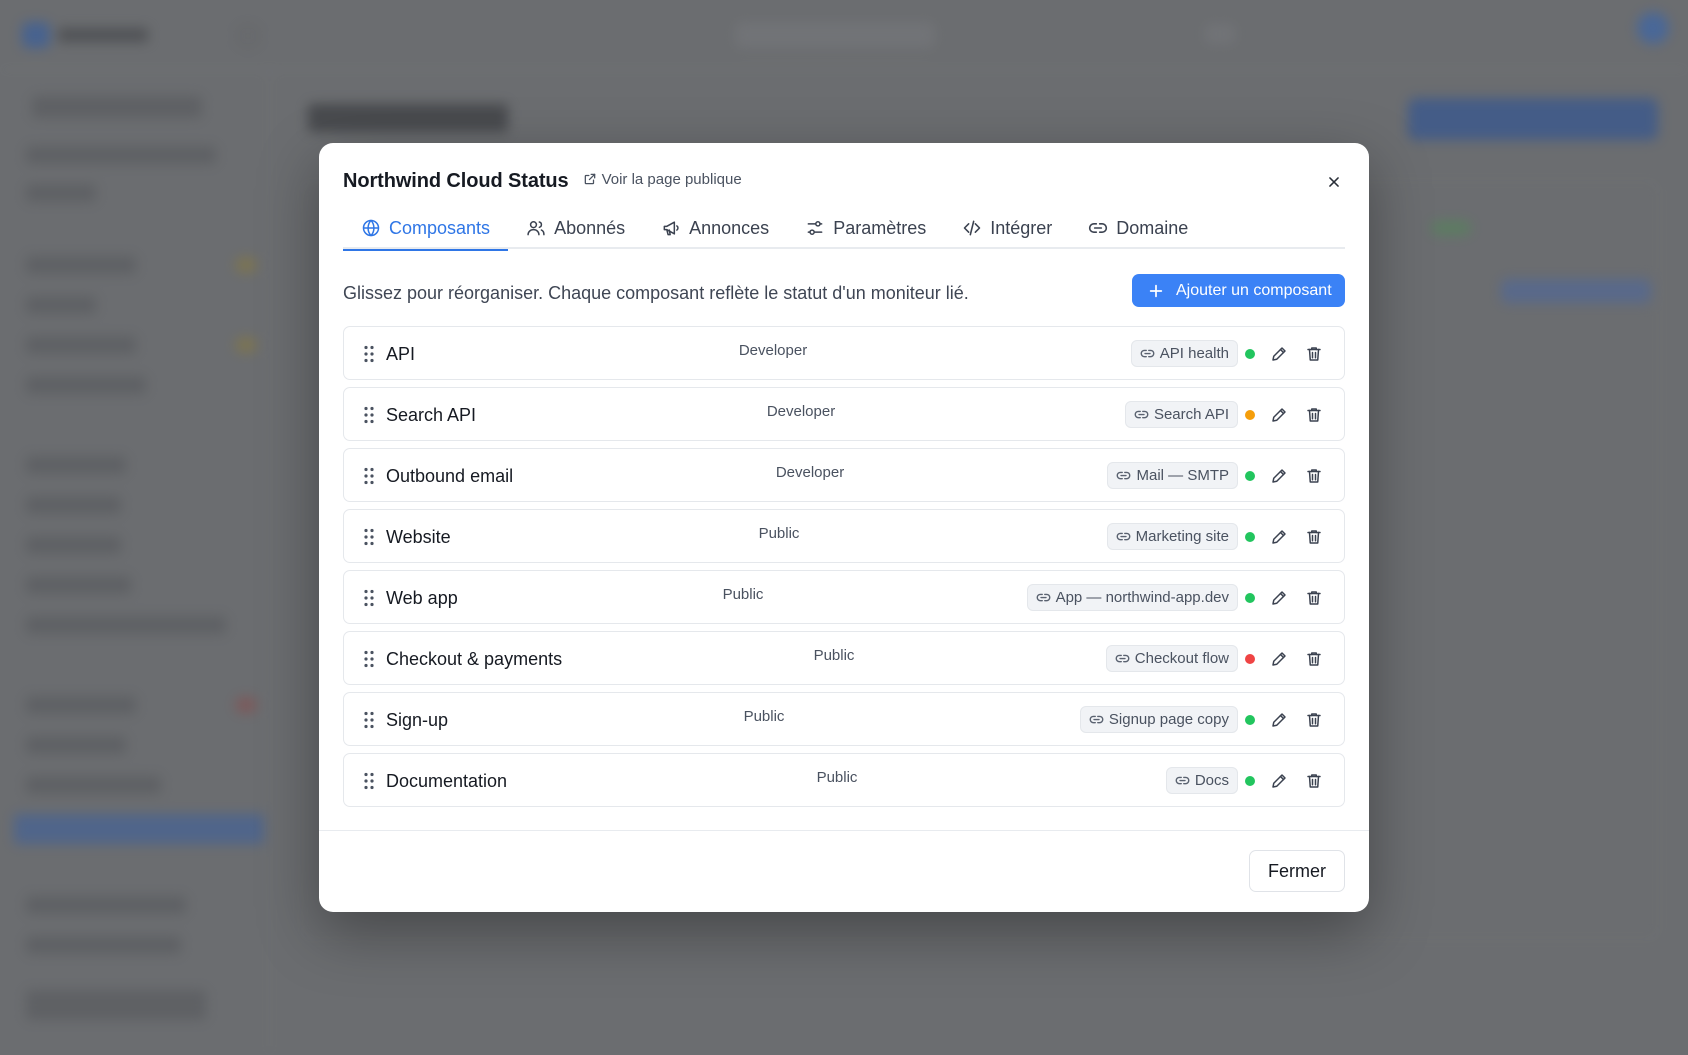 Image resolution: width=1688 pixels, height=1055 pixels. Describe the element at coordinates (729, 227) in the screenshot. I see `tab-label: Annonces` at that location.